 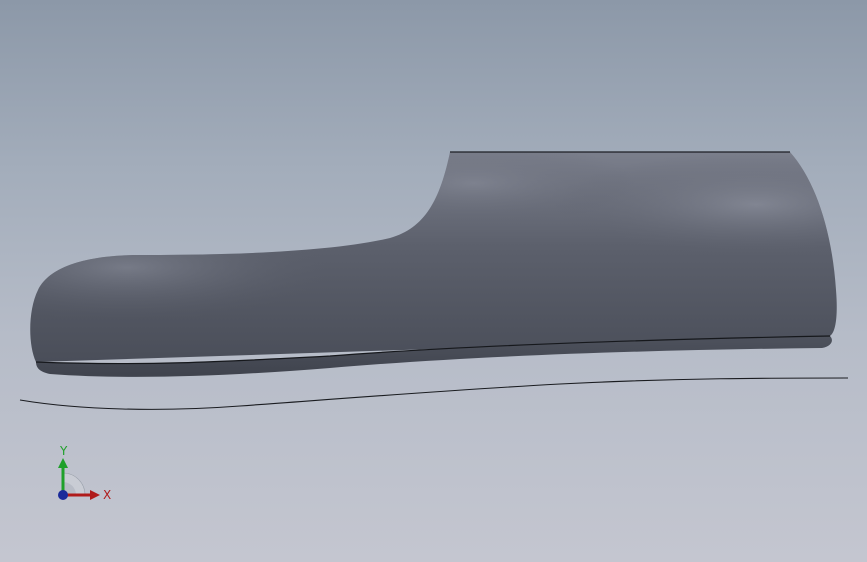 I want to click on coordinate-triad: Y X, so click(x=84, y=473).